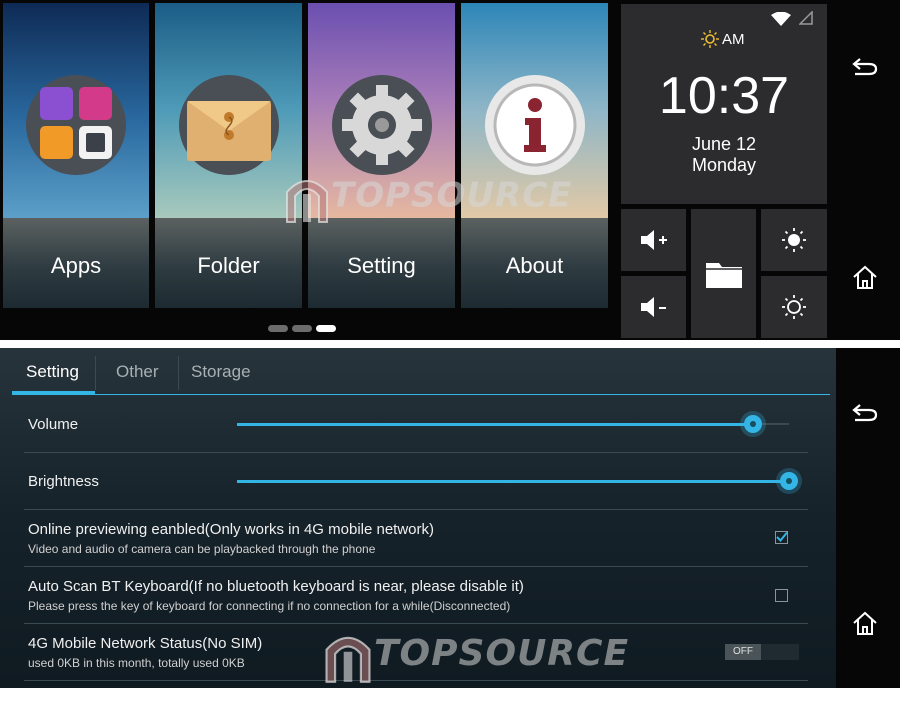  I want to click on volume-up-button, so click(653, 240).